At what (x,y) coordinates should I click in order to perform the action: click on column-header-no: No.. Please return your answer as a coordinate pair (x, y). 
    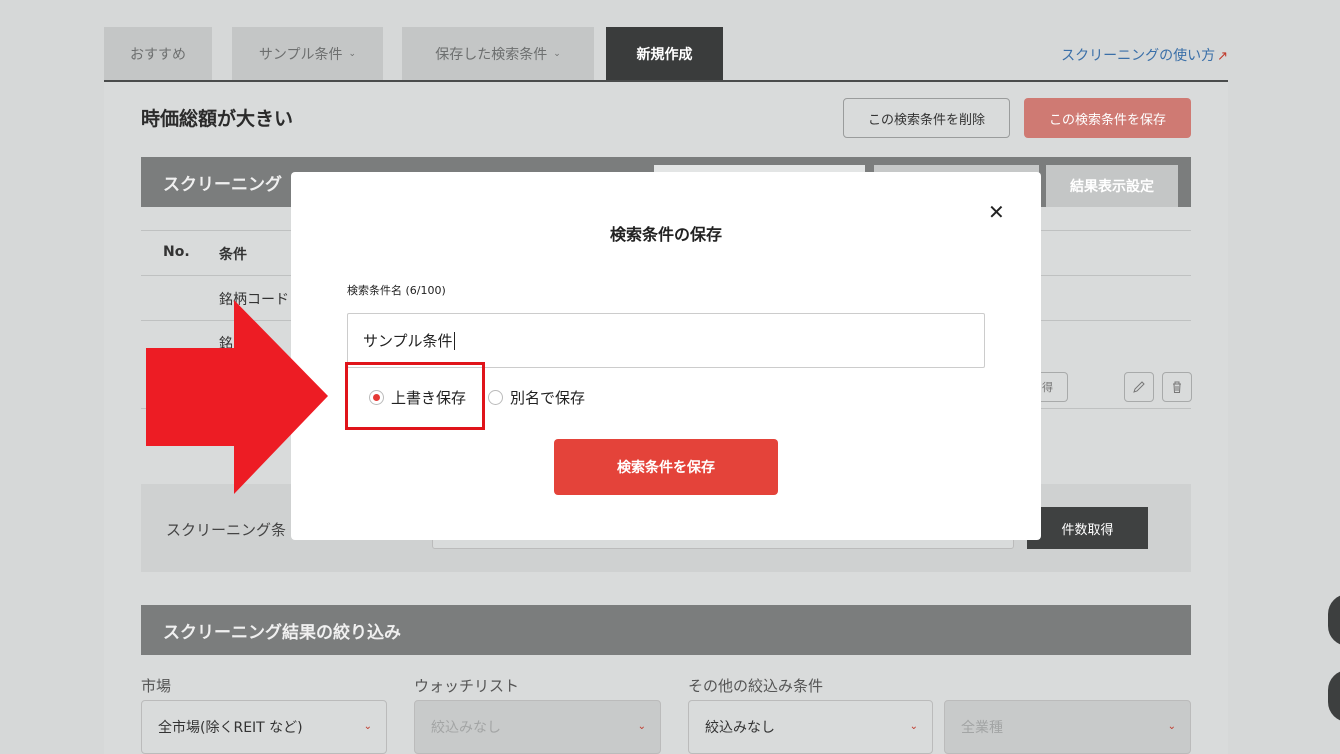
    Looking at the image, I should click on (176, 252).